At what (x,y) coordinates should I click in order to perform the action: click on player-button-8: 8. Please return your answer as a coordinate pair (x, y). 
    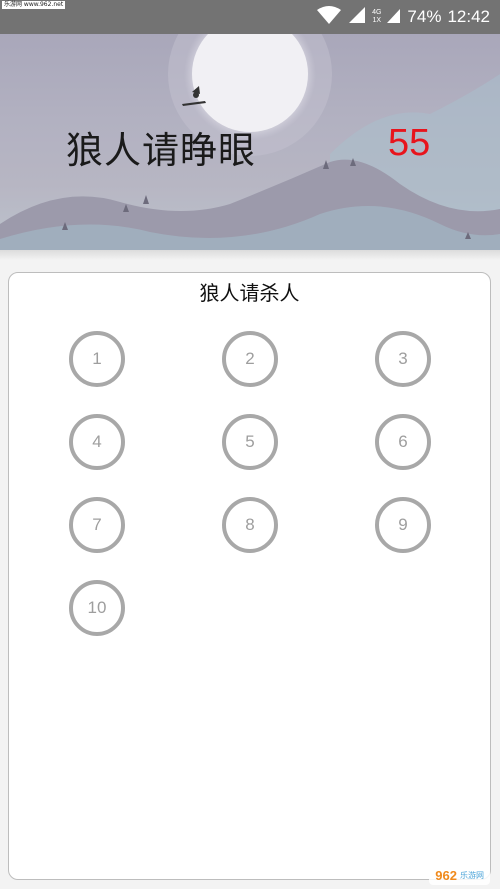
    Looking at the image, I should click on (250, 525).